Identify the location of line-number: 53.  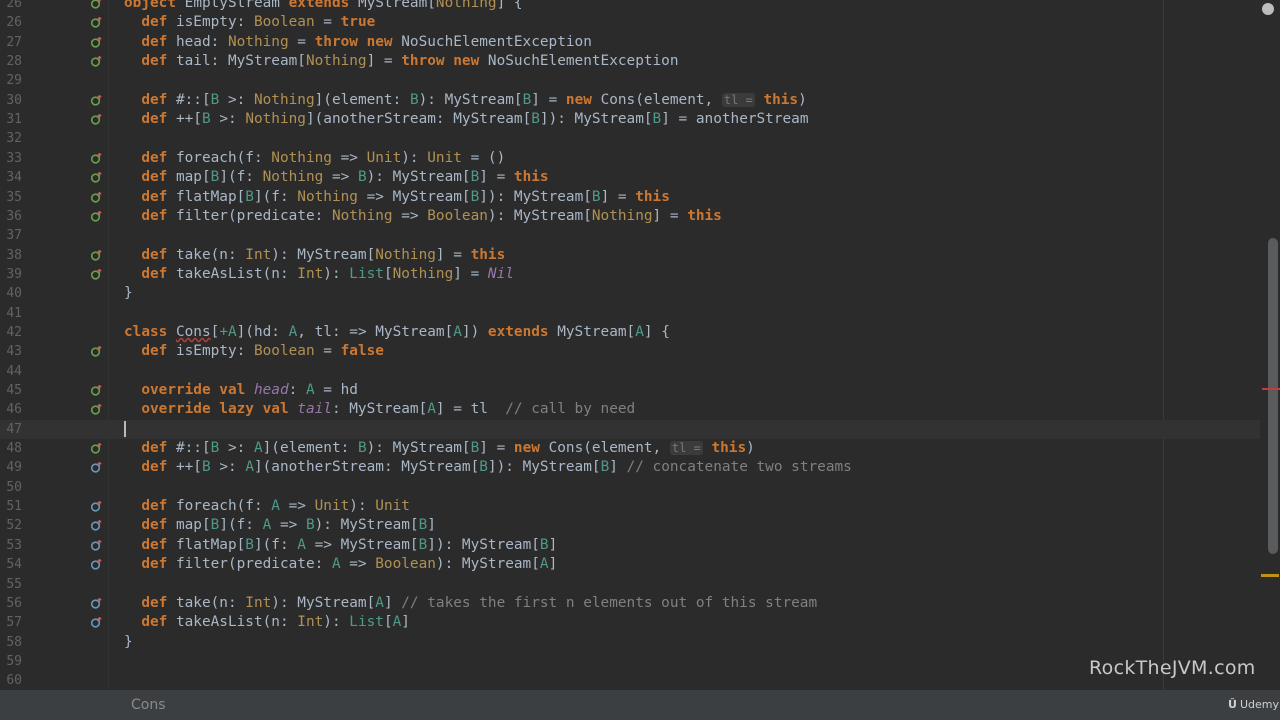
(11, 545).